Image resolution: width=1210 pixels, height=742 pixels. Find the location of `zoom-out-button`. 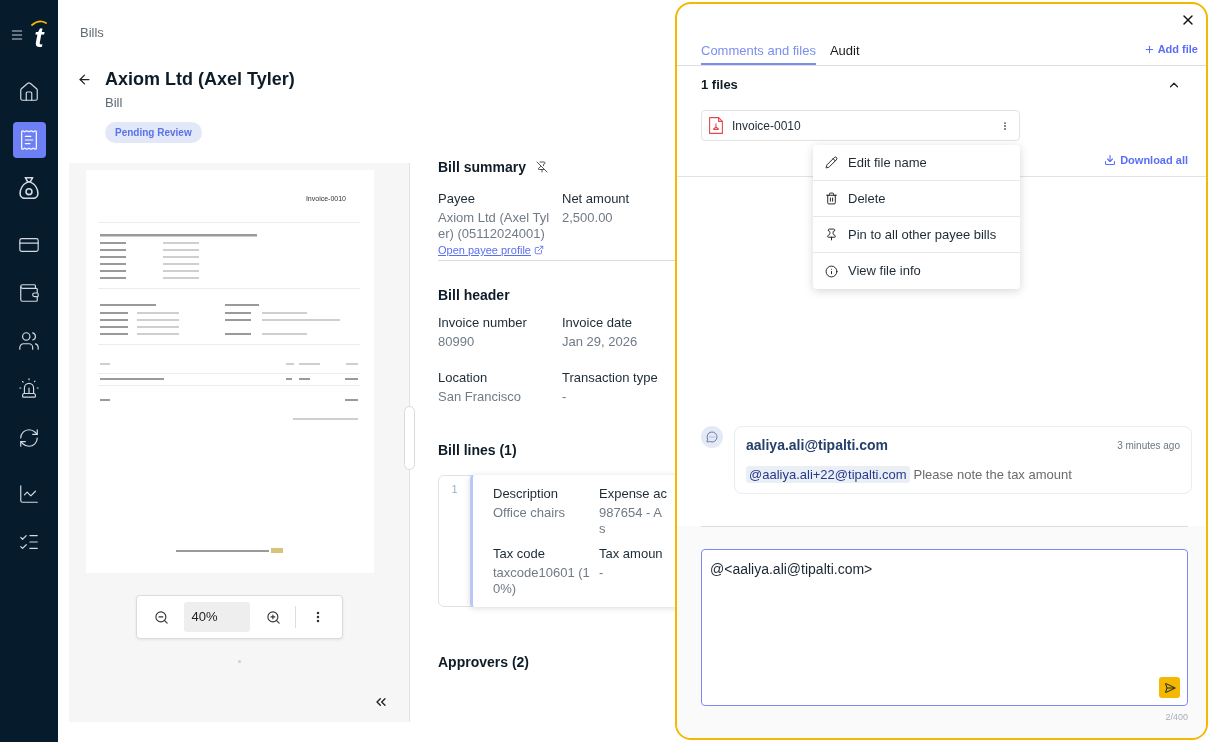

zoom-out-button is located at coordinates (161, 617).